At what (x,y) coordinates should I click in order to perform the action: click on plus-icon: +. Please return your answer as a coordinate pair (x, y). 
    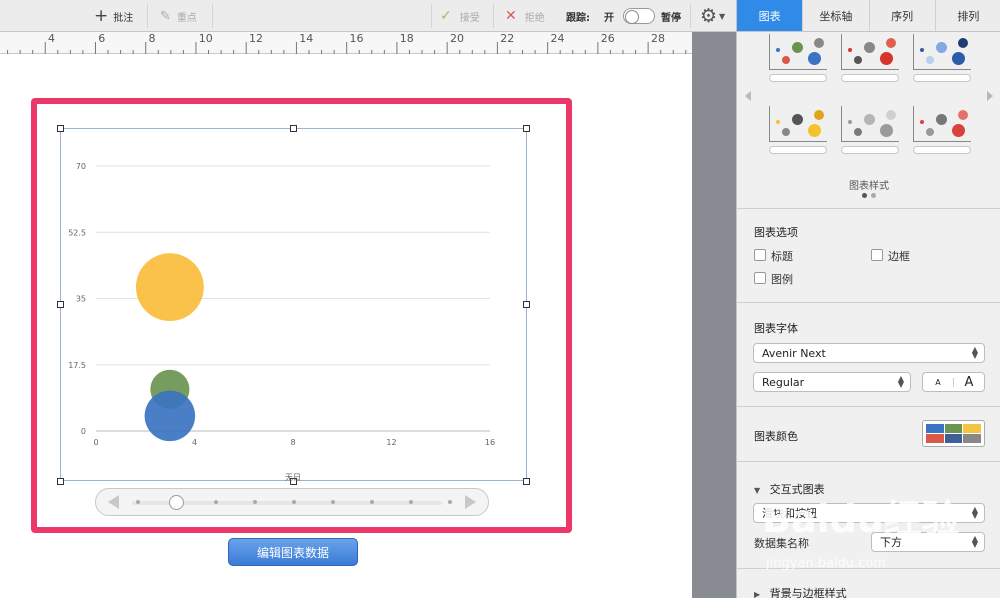
    Looking at the image, I should click on (101, 16).